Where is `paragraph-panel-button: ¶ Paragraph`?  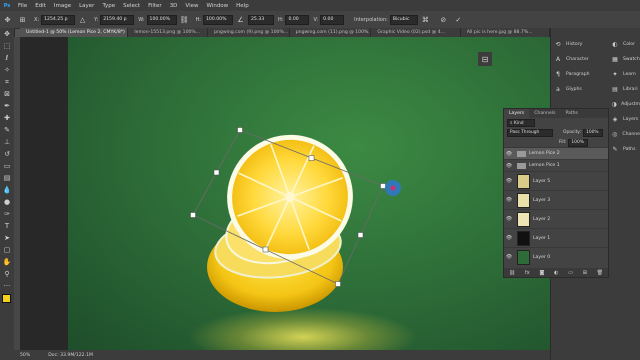 paragraph-panel-button: ¶ Paragraph is located at coordinates (575, 74).